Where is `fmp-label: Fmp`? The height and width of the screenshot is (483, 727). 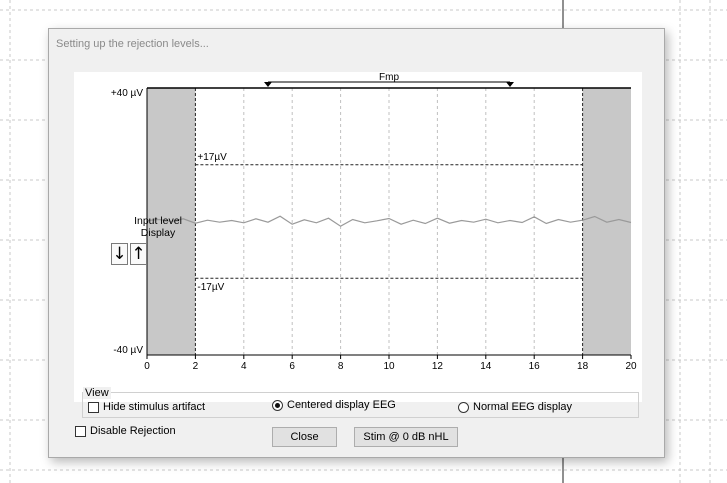
fmp-label: Fmp is located at coordinates (389, 77).